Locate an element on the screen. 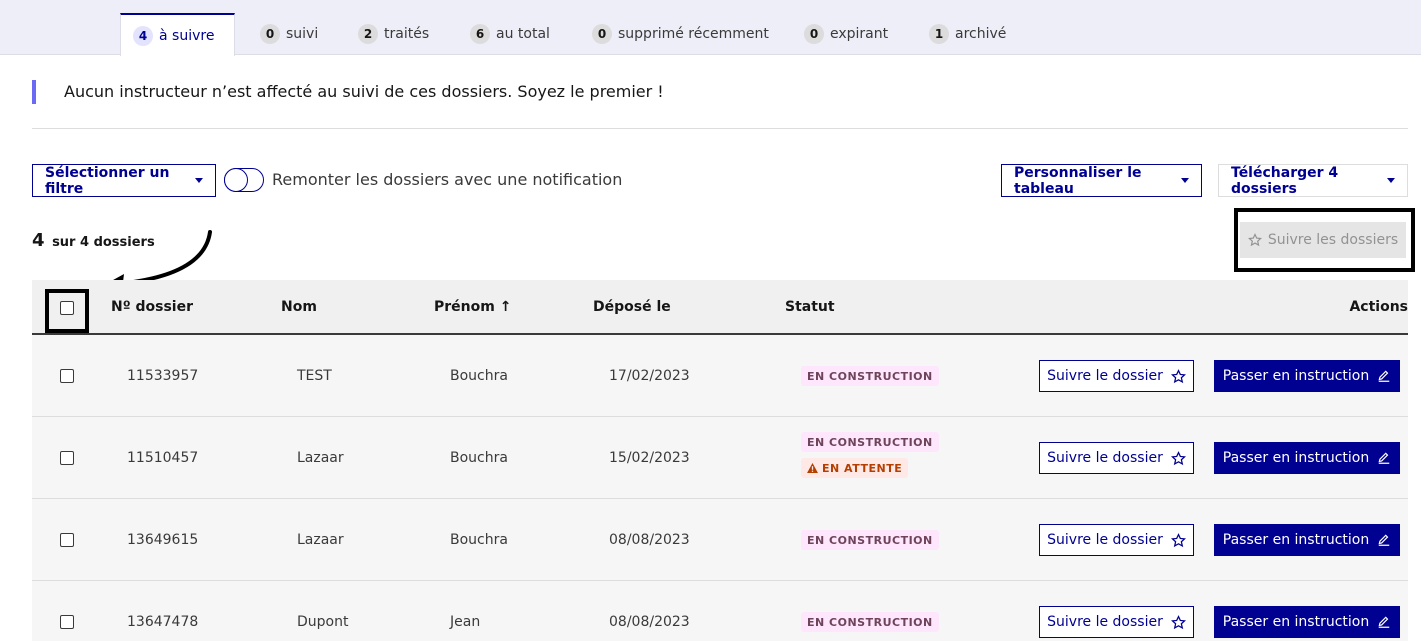  cell-firstname: Jean is located at coordinates (465, 622).